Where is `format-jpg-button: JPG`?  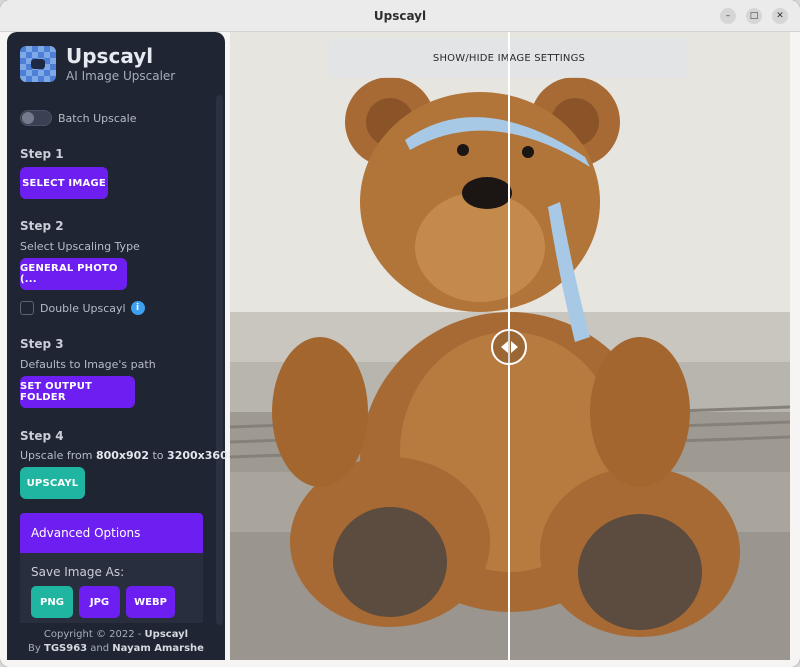 format-jpg-button: JPG is located at coordinates (99, 602).